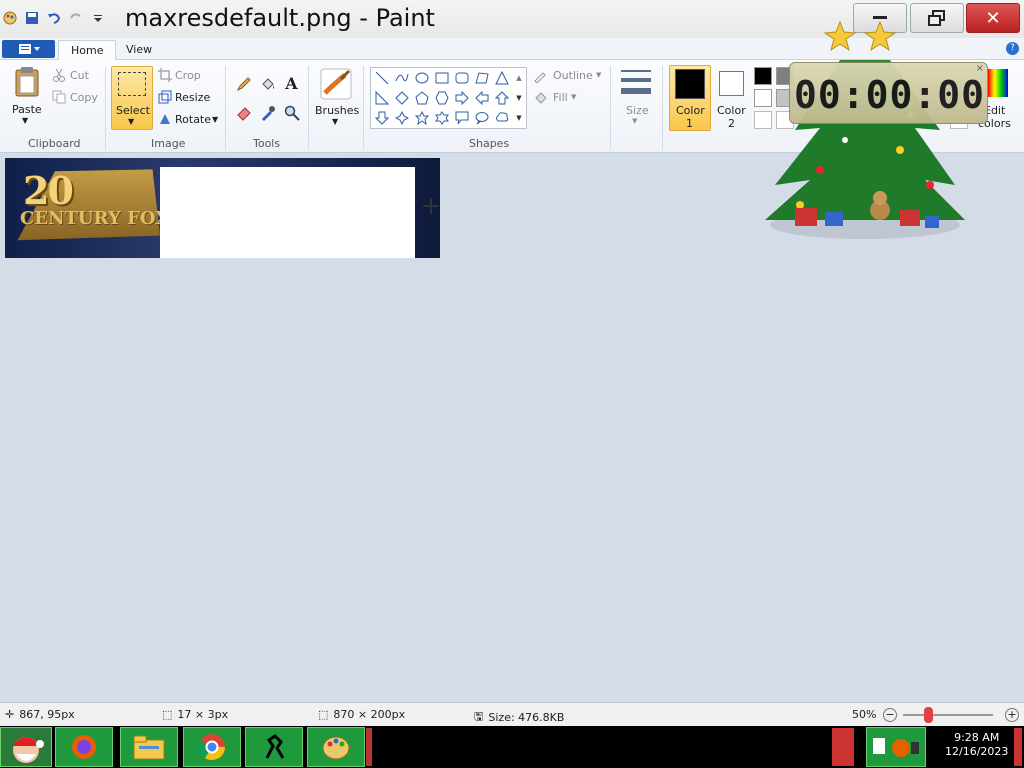 The width and height of the screenshot is (1024, 768). Describe the element at coordinates (382, 78) in the screenshot. I see `line-shape-icon` at that location.